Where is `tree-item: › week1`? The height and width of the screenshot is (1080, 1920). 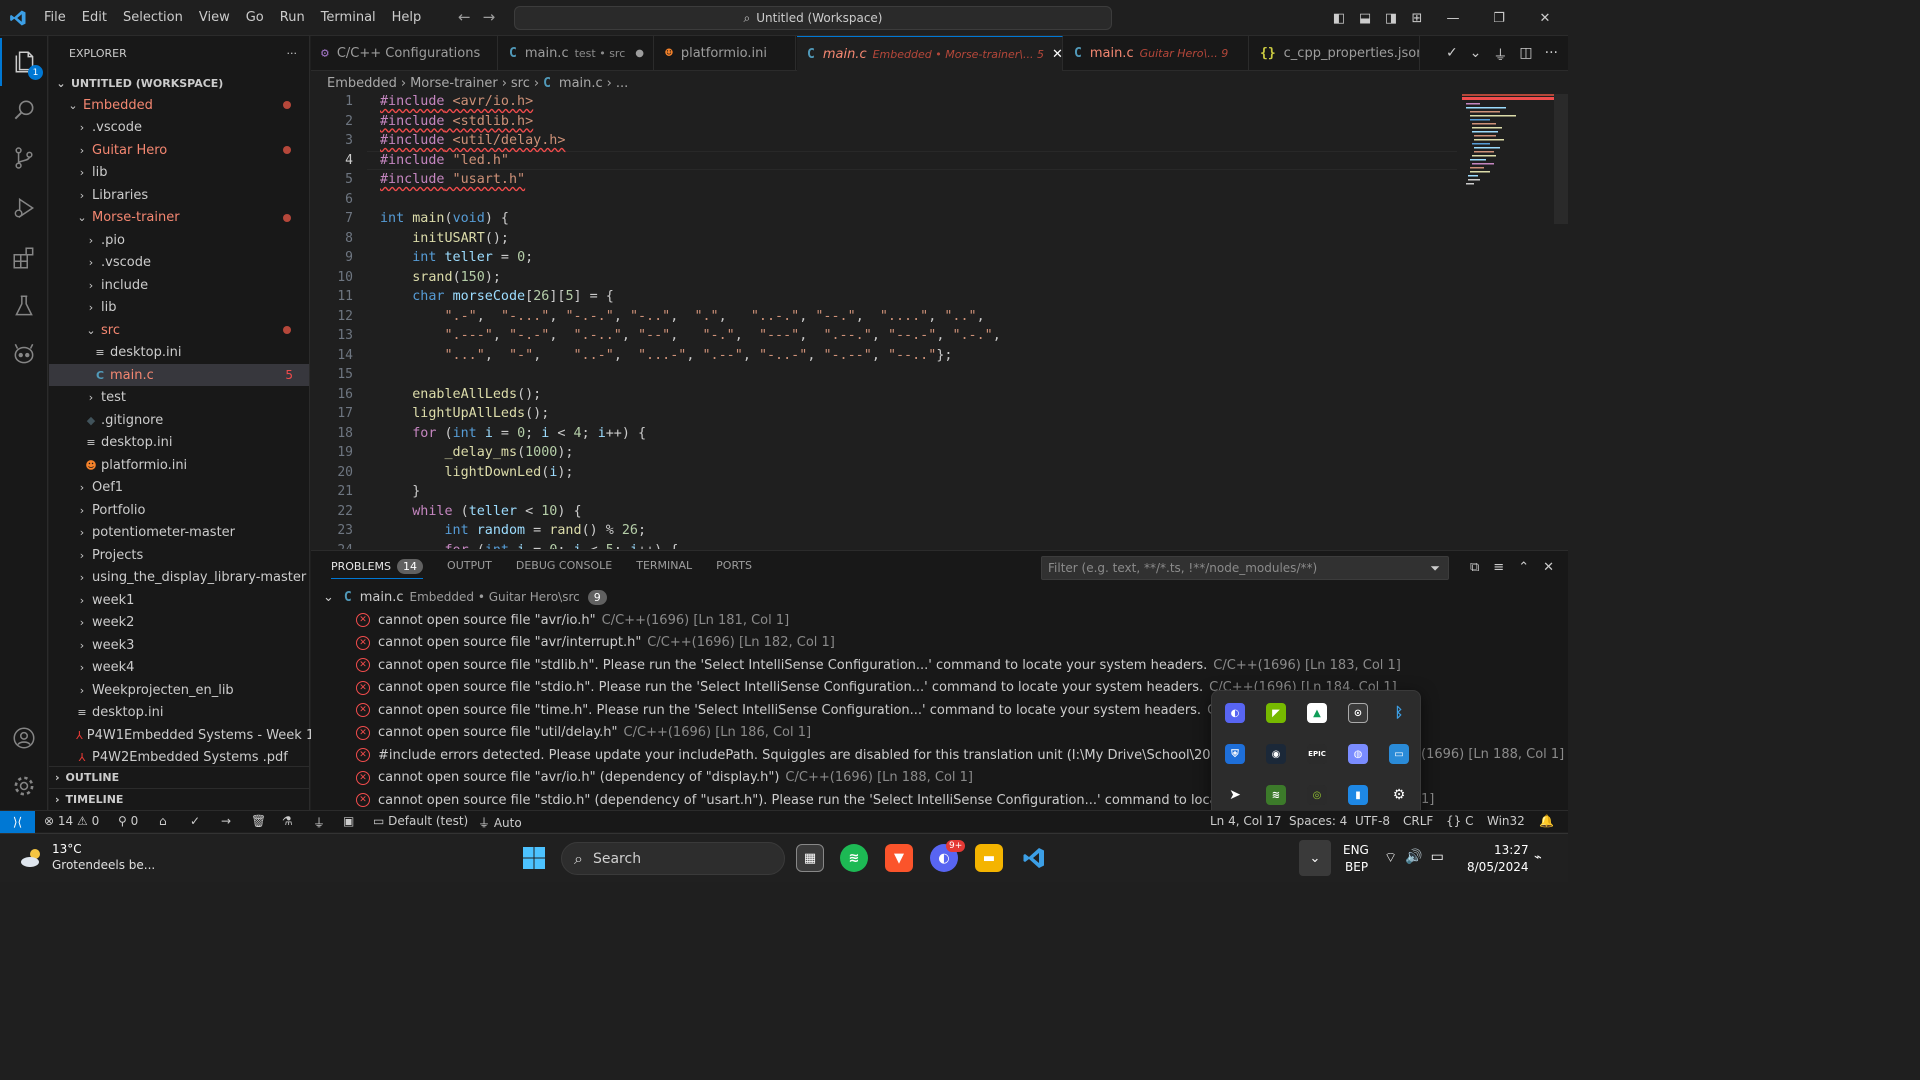
tree-item: › week1 is located at coordinates (179, 600).